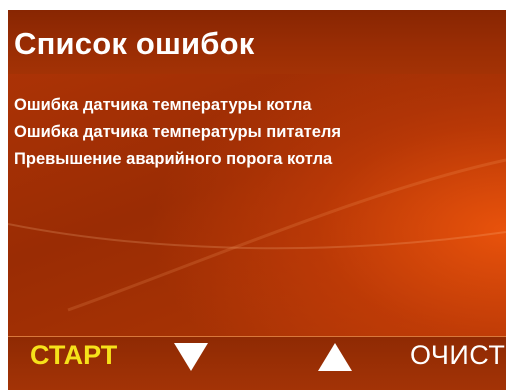  Describe the element at coordinates (163, 105) in the screenshot. I see `error-item: Ошибка датчика температуры котла` at that location.